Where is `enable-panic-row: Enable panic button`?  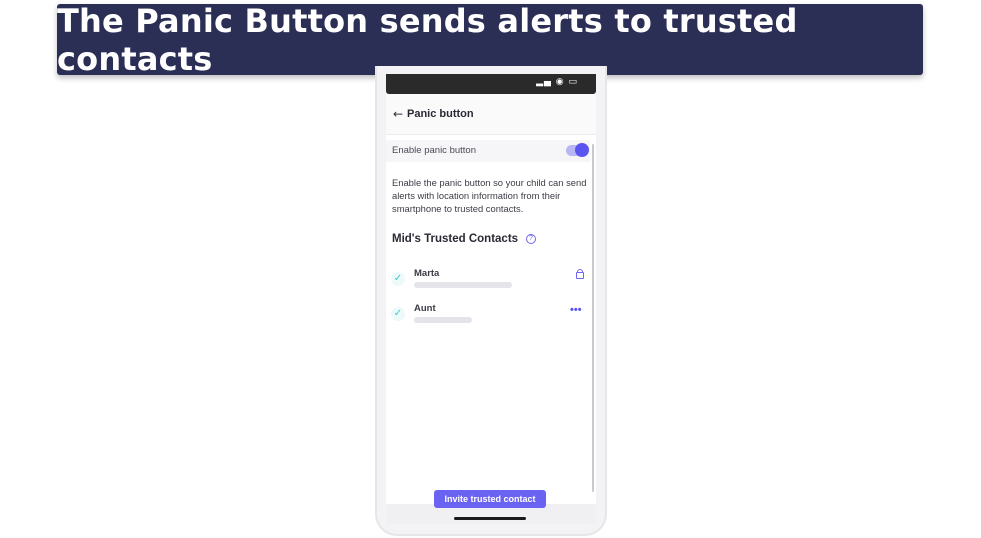
enable-panic-row: Enable panic button is located at coordinates (488, 151).